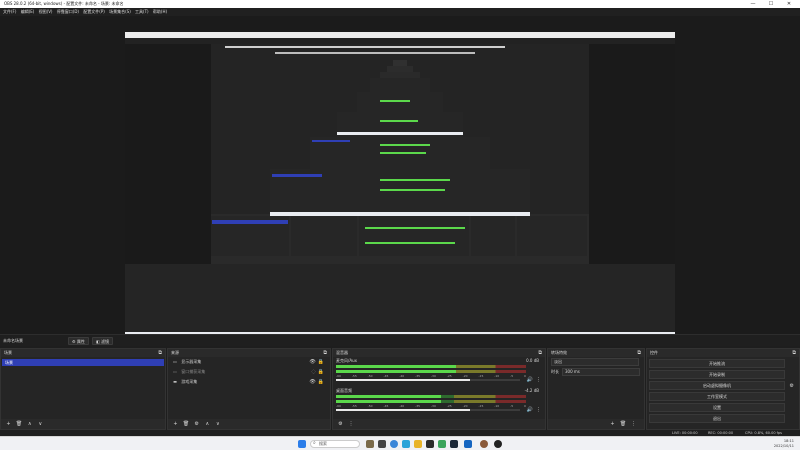  Describe the element at coordinates (302, 444) in the screenshot. I see `start-icon` at that location.